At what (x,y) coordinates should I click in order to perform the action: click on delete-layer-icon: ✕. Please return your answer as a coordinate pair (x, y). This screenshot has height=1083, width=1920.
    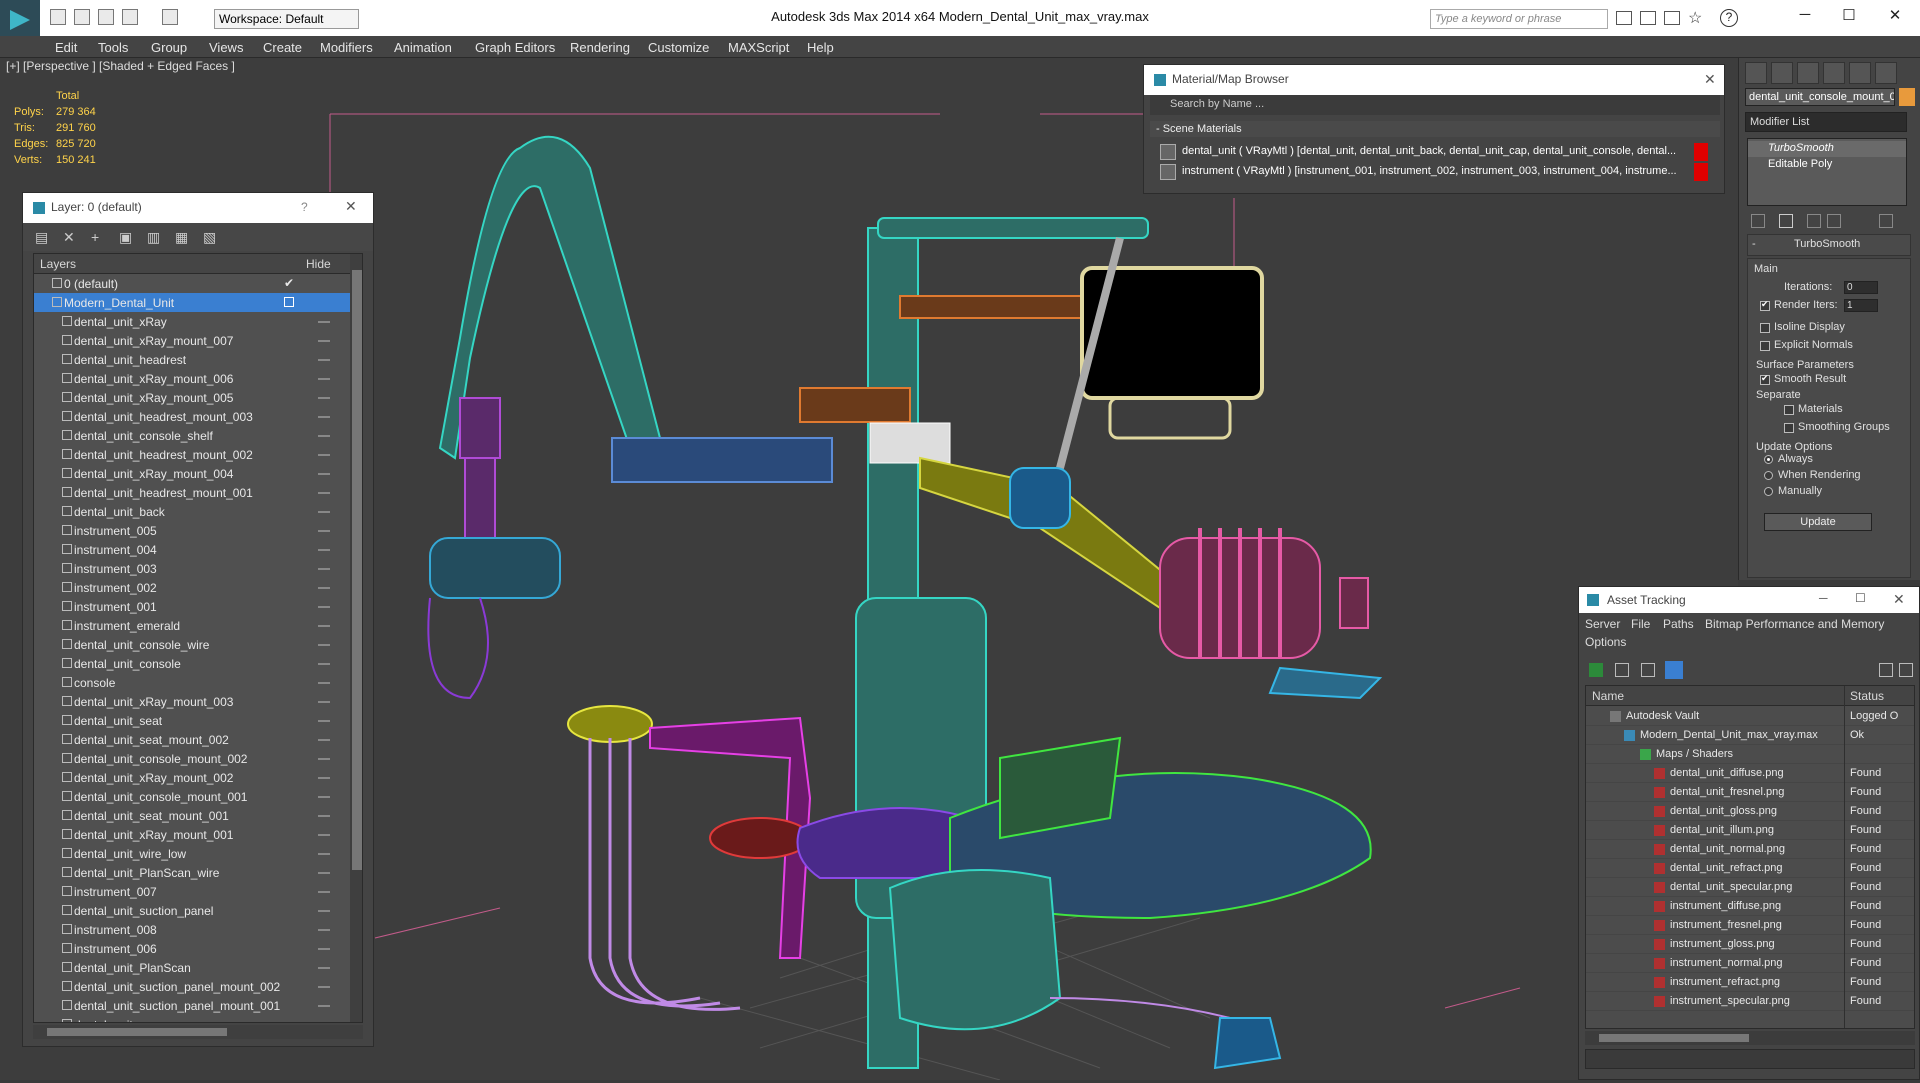
    Looking at the image, I should click on (71, 237).